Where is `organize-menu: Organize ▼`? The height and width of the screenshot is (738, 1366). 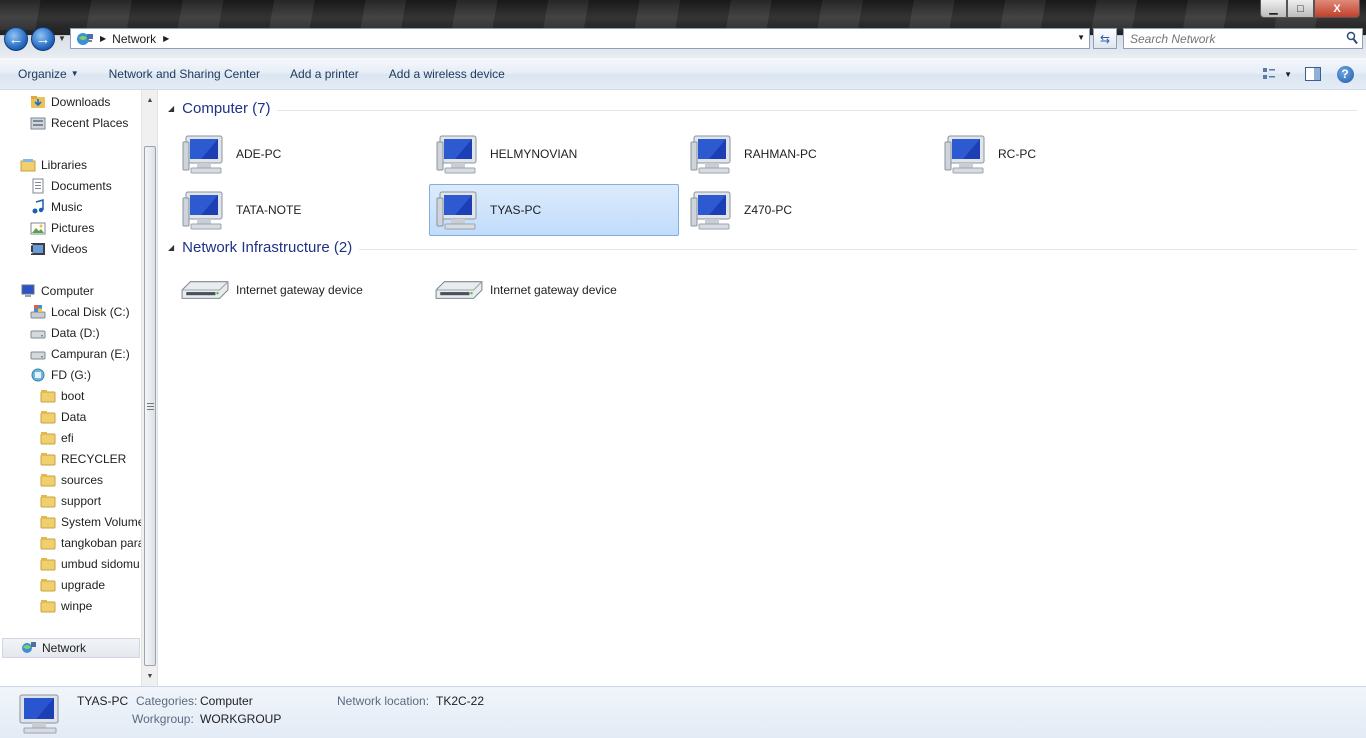
organize-menu: Organize ▼ is located at coordinates (47, 74).